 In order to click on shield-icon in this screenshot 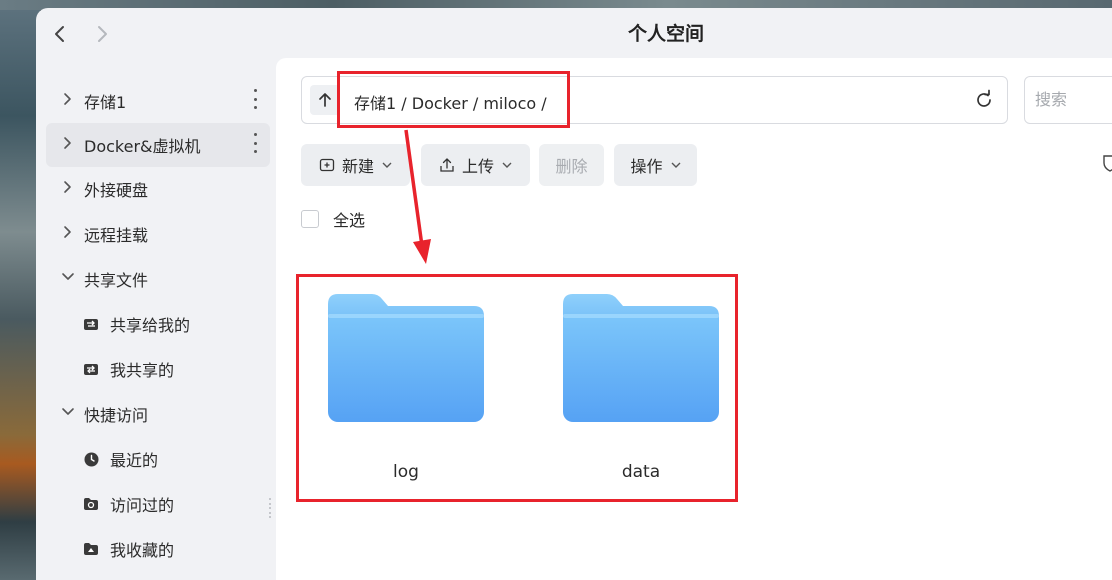, I will do `click(1107, 163)`.